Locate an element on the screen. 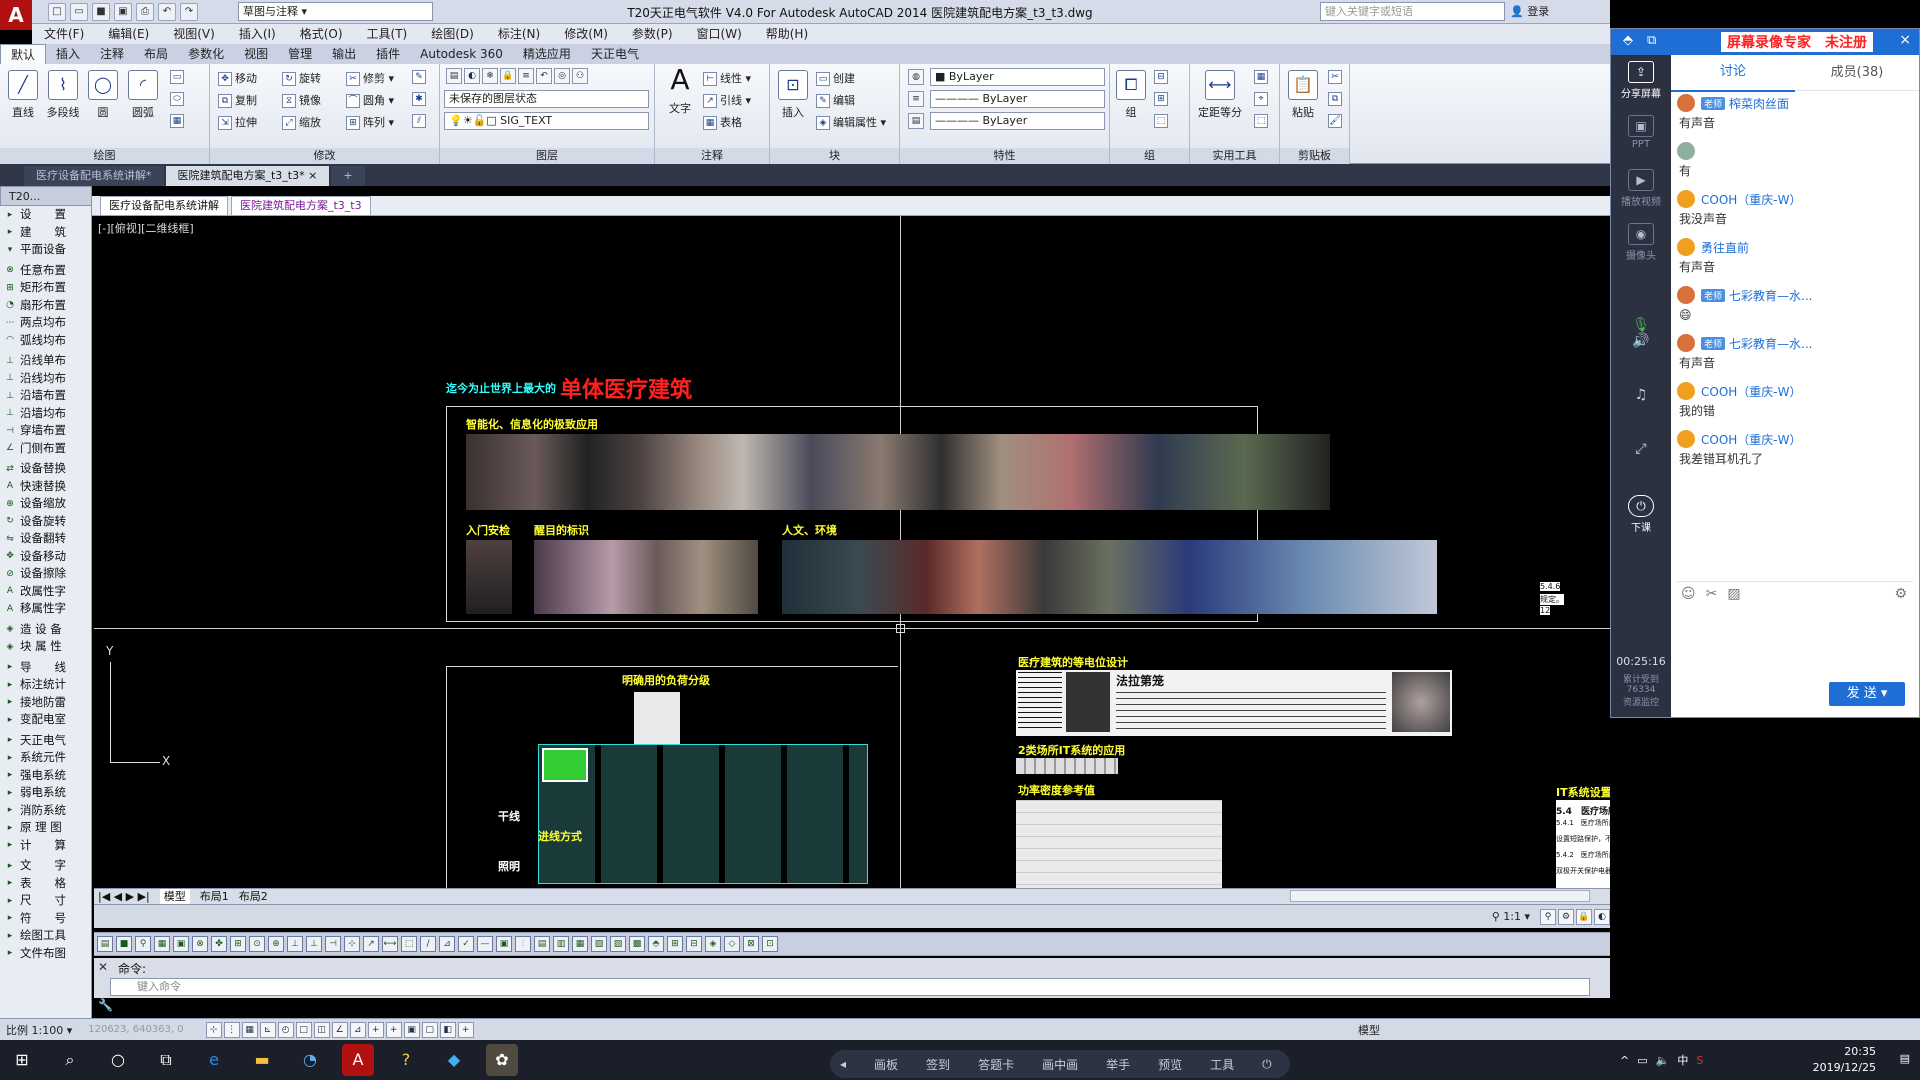  tpy-icon: ▣ is located at coordinates (411, 1029).